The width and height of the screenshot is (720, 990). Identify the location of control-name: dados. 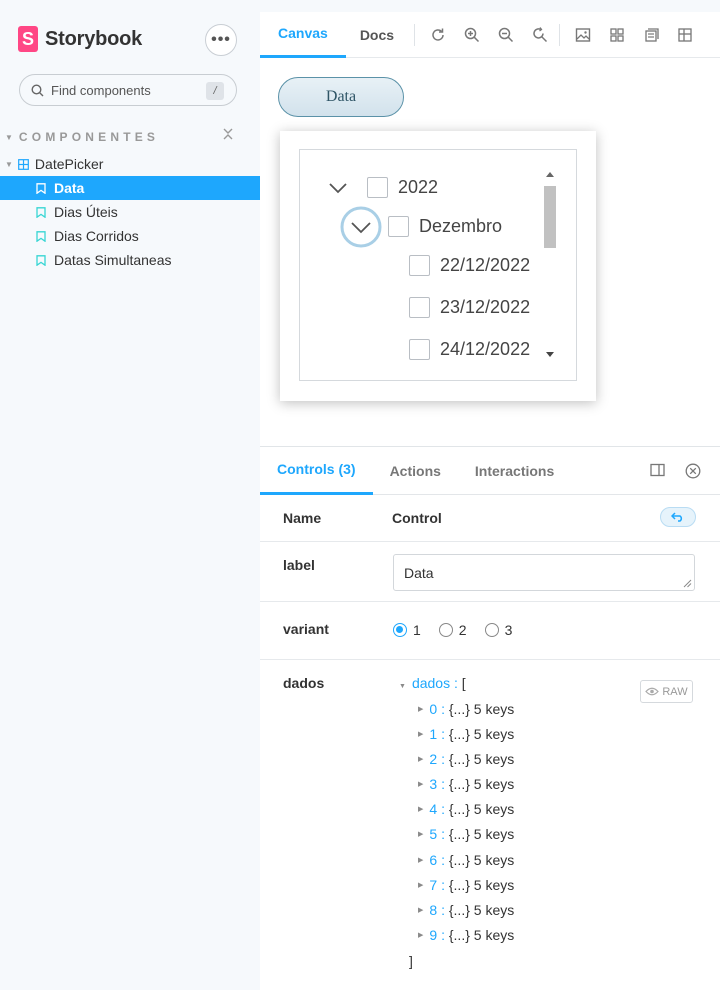
(304, 683).